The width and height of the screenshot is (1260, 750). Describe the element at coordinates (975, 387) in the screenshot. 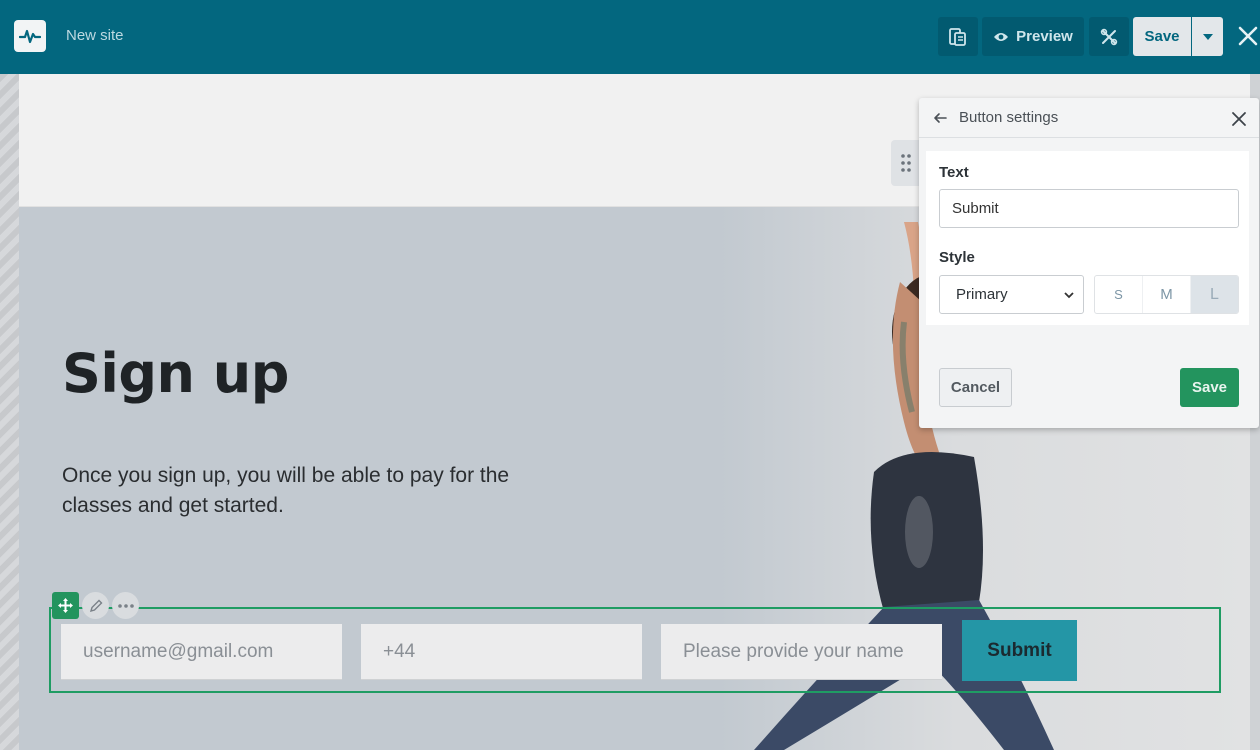

I see `cancel-button: Cancel` at that location.